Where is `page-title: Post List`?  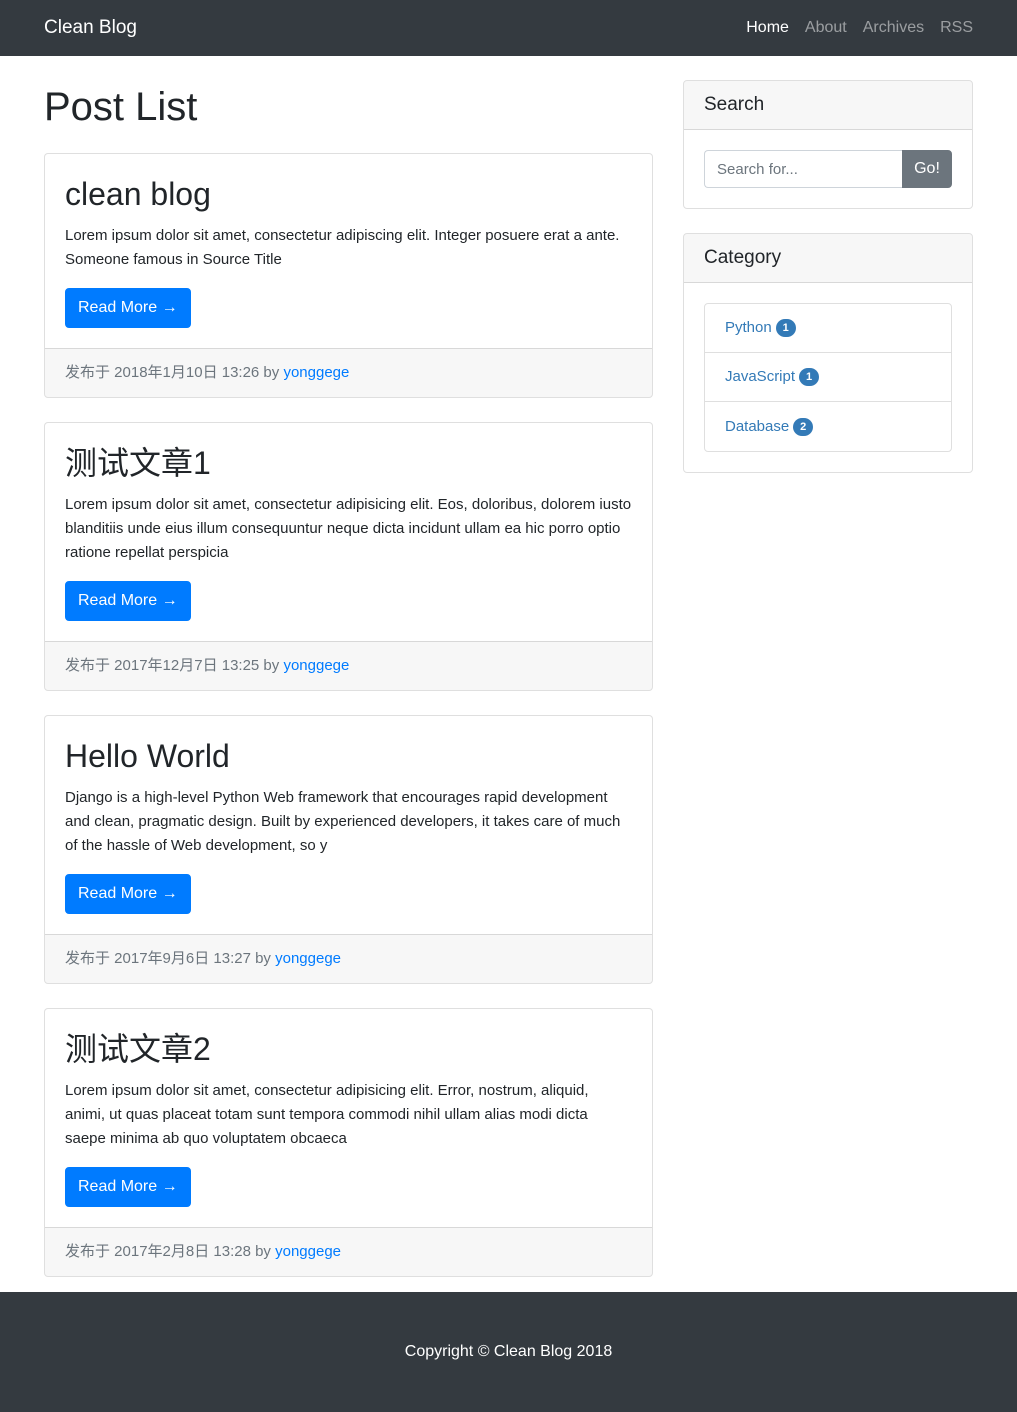
page-title: Post List is located at coordinates (121, 107).